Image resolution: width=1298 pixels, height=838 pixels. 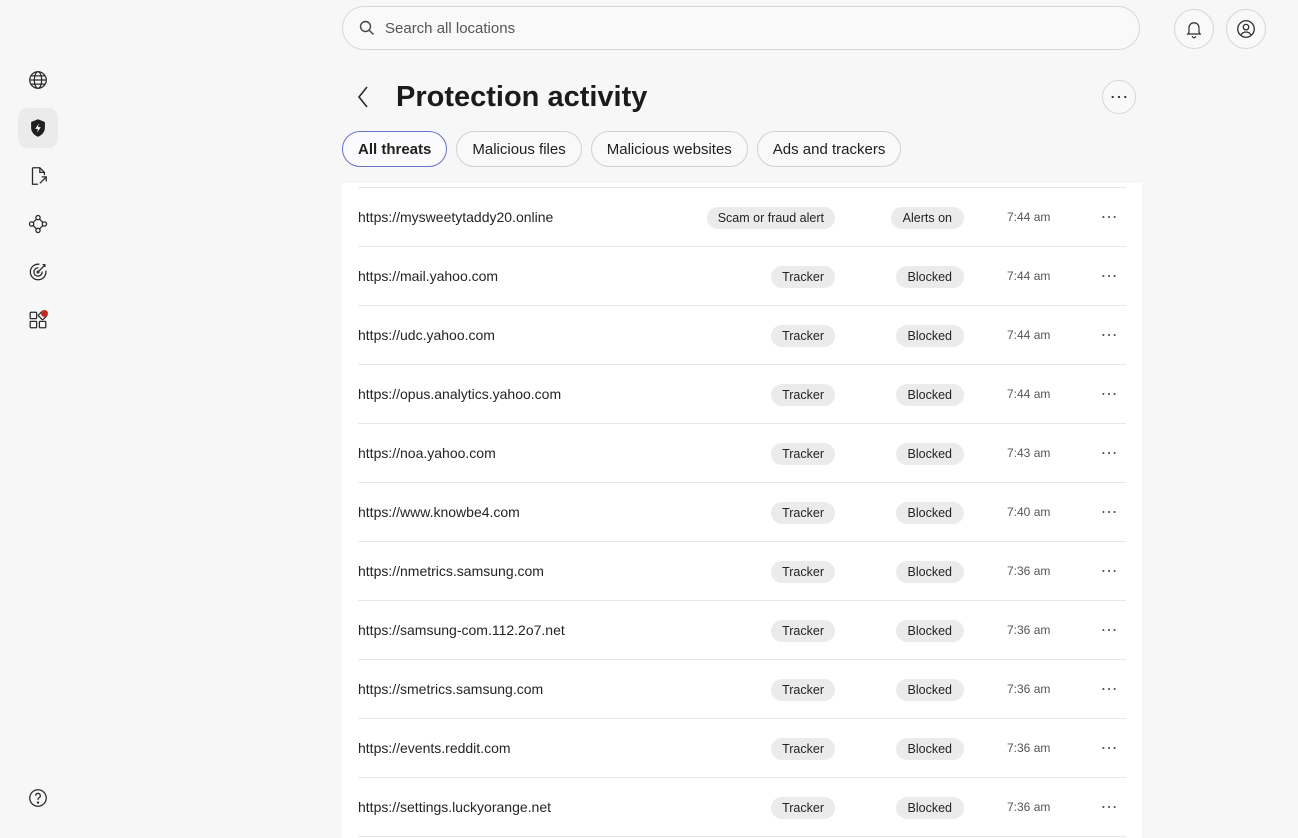 I want to click on sidebar-item-apps, so click(x=38, y=320).